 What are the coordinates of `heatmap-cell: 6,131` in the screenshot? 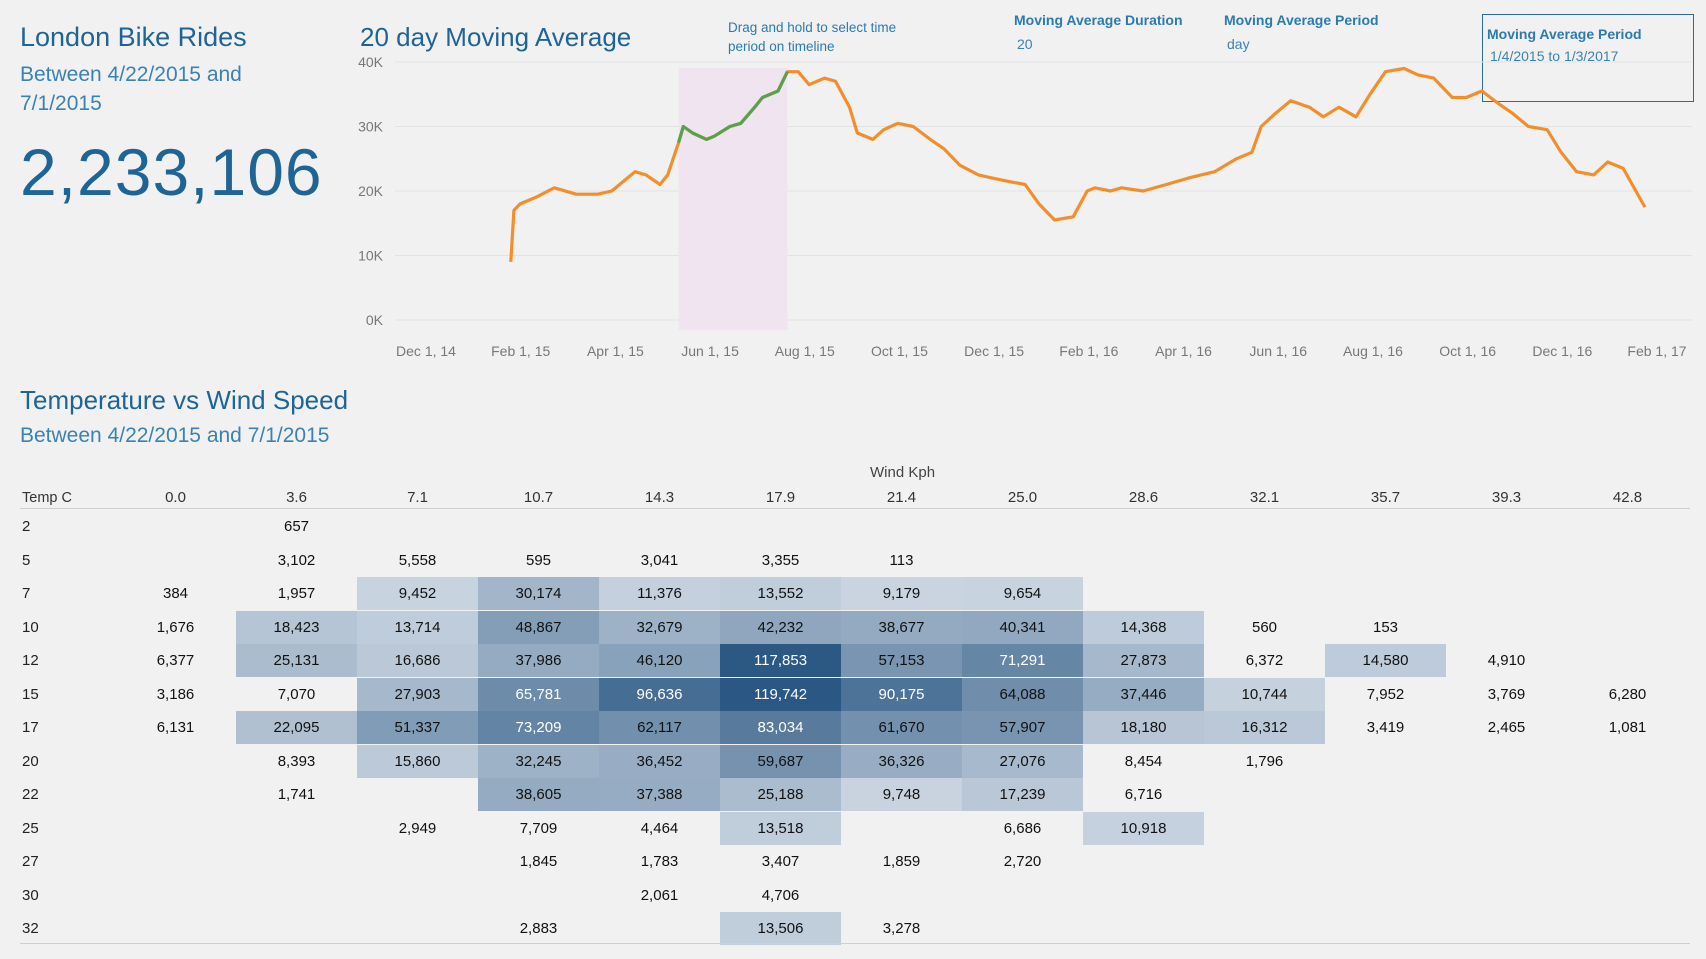 It's located at (175, 727).